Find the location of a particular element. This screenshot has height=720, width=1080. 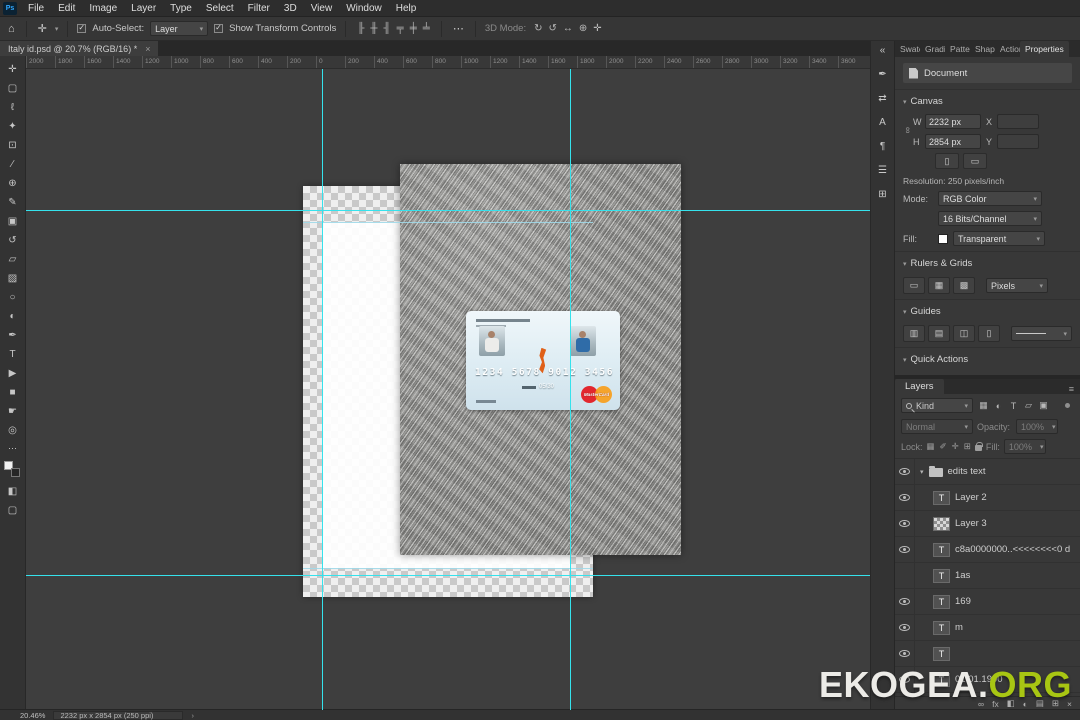

brush-settings-panel-icon: ✒ is located at coordinates (882, 74).